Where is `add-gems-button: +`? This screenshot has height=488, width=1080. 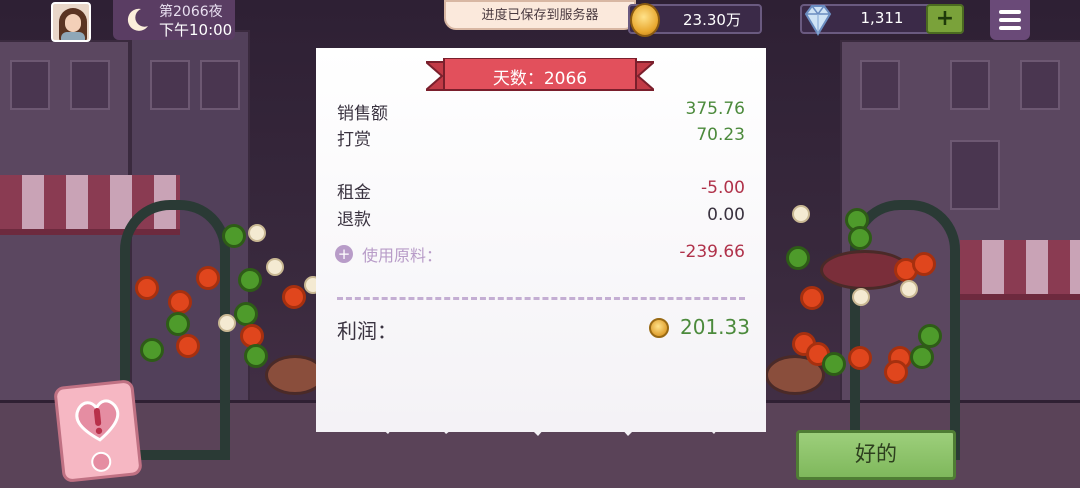
add-gems-button: + is located at coordinates (945, 19).